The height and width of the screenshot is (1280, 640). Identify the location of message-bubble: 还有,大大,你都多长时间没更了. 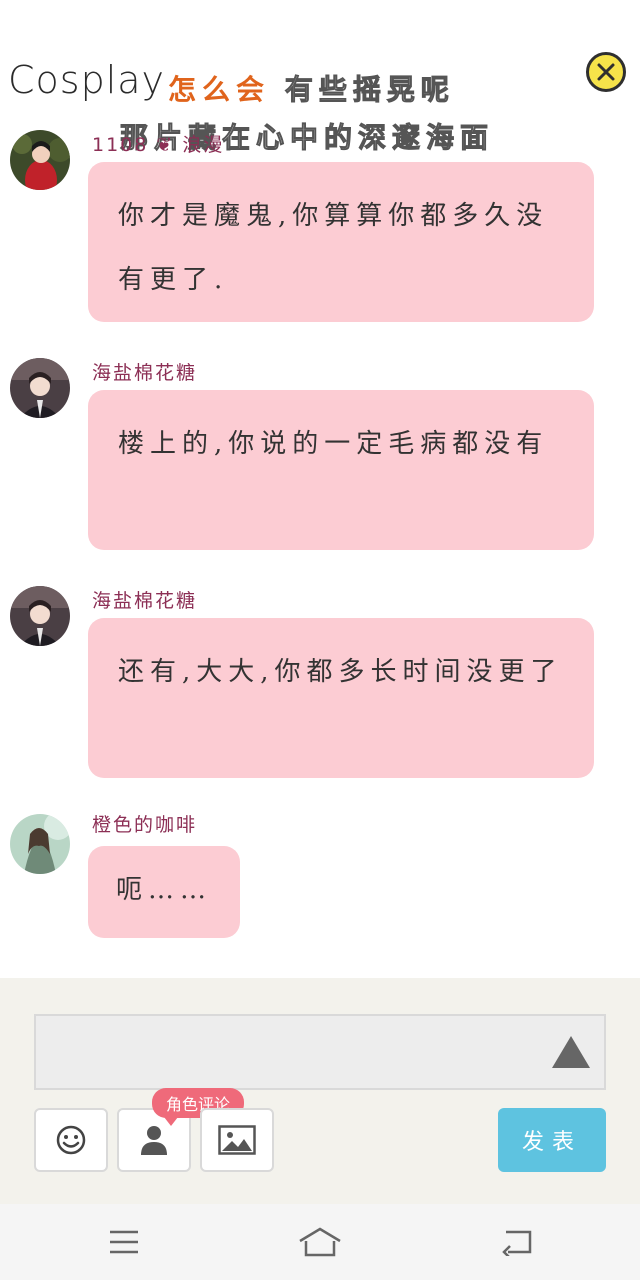
(341, 698).